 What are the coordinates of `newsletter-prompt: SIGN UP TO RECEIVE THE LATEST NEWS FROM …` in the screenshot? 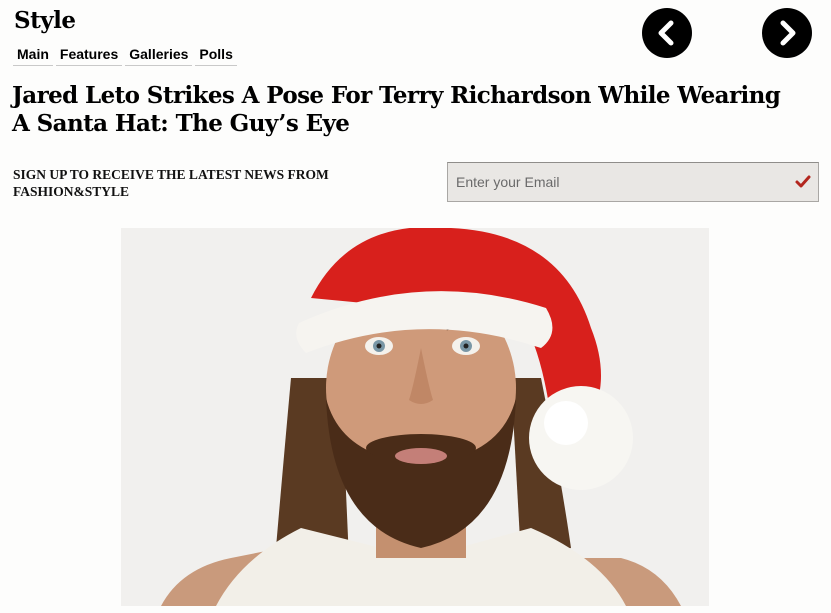 It's located at (171, 183).